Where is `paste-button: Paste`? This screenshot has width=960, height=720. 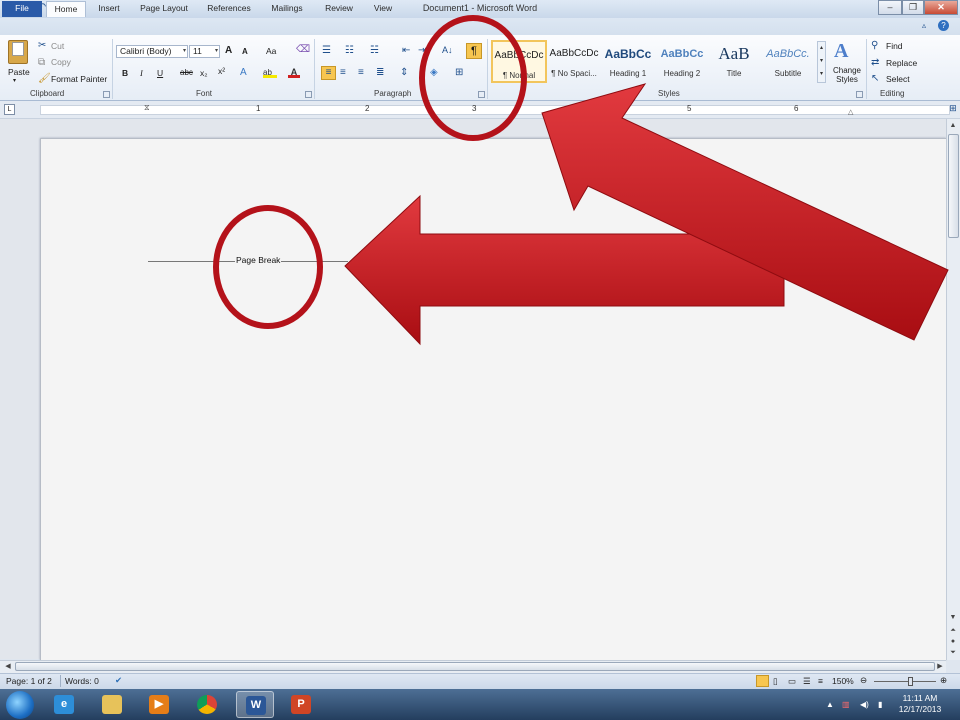
paste-button: Paste is located at coordinates (19, 72).